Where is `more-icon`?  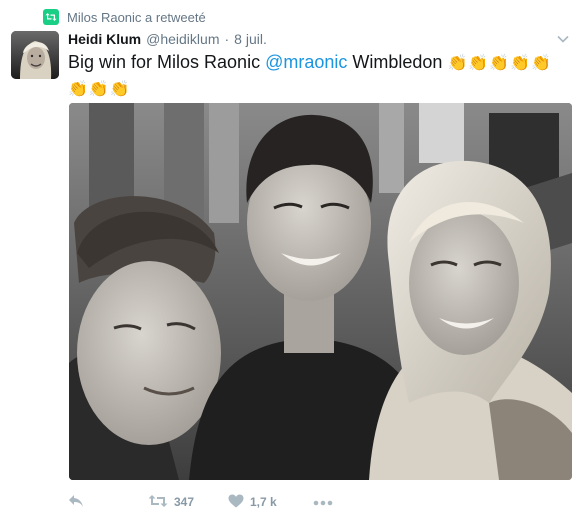 more-icon is located at coordinates (323, 502).